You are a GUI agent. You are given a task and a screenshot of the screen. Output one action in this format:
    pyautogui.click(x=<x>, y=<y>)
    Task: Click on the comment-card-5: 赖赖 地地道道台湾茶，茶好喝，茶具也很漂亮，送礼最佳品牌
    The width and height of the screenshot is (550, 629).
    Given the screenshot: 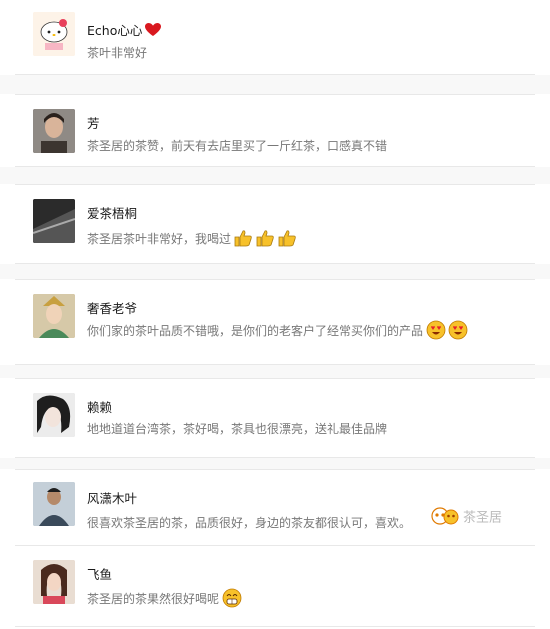 What is the action you would take?
    pyautogui.click(x=275, y=418)
    